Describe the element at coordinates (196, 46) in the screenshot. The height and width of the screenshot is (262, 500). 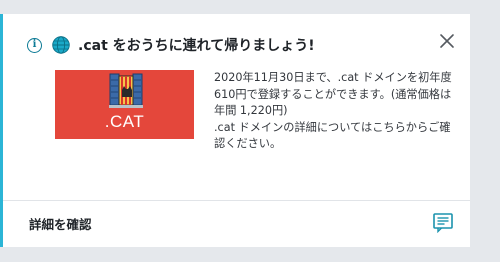
I see `notification-title: .cat をおうちに連れて帰りましょう!` at that location.